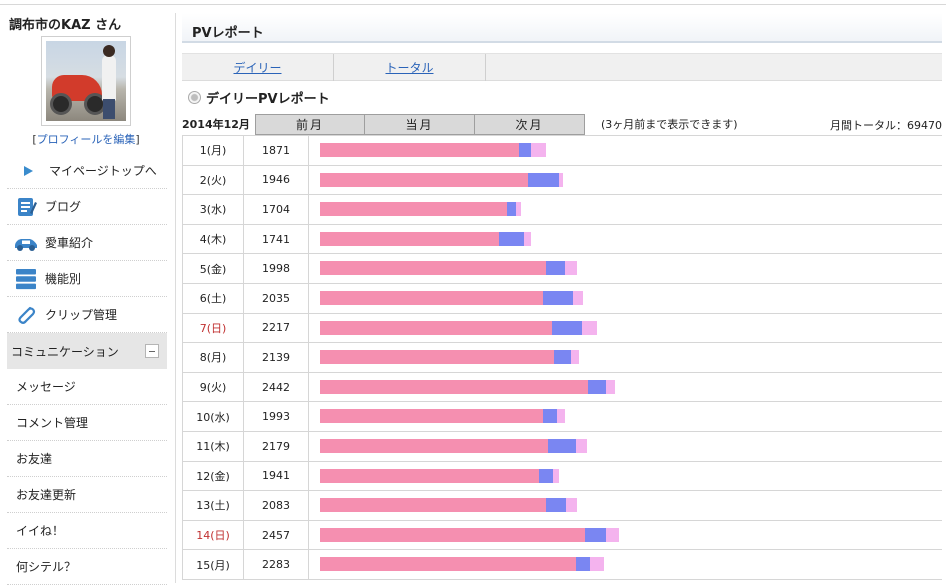 The width and height of the screenshot is (946, 585). I want to click on pv-cell: 2179, so click(276, 446).